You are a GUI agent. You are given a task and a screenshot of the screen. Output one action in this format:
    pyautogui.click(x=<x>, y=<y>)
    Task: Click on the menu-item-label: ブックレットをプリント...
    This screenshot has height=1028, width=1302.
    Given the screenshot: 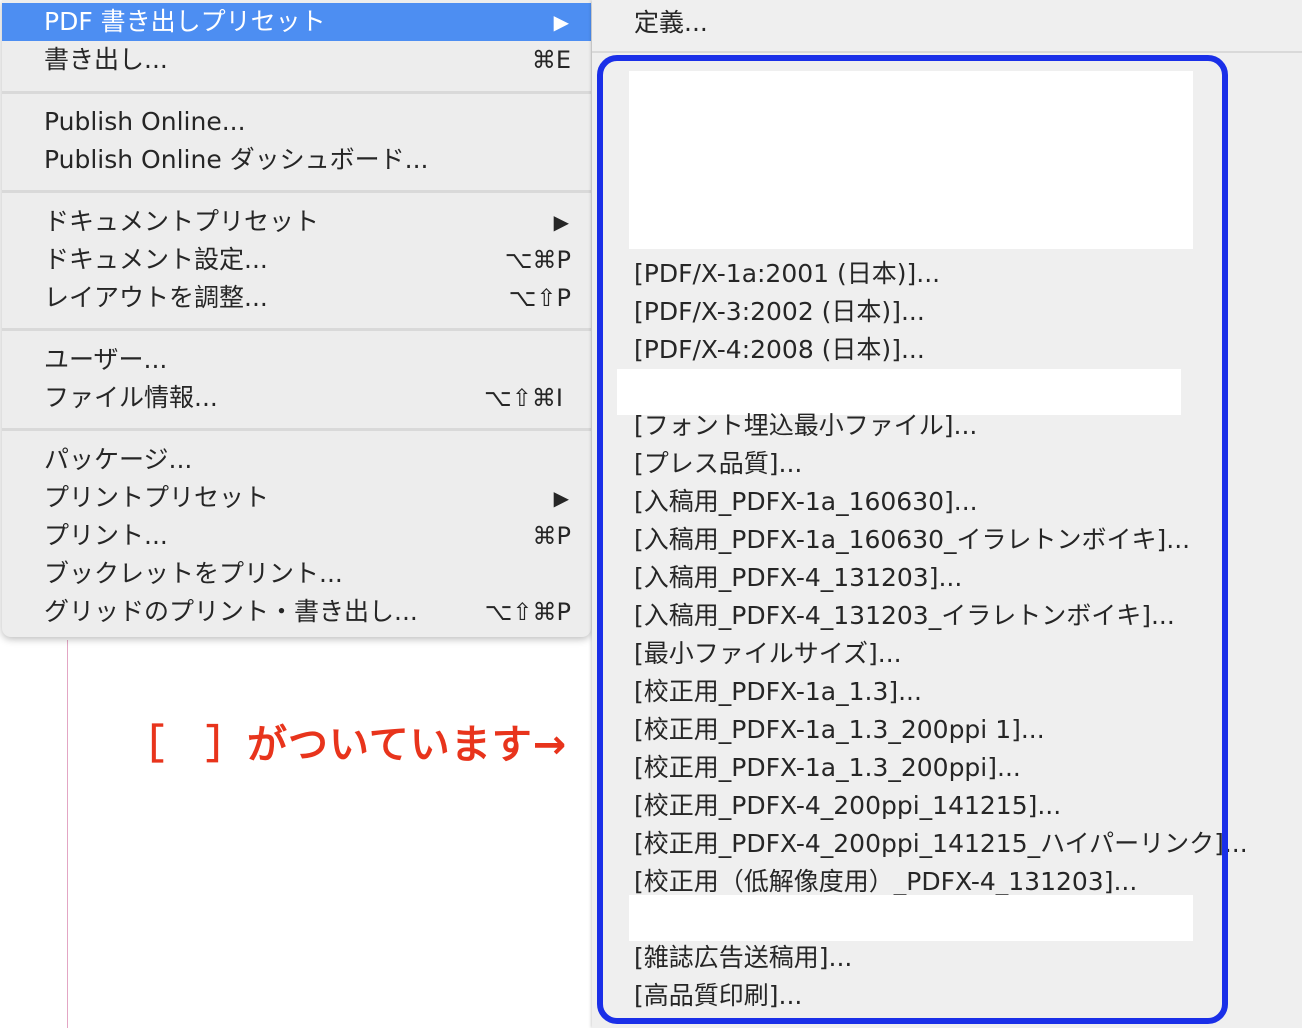 What is the action you would take?
    pyautogui.click(x=193, y=573)
    